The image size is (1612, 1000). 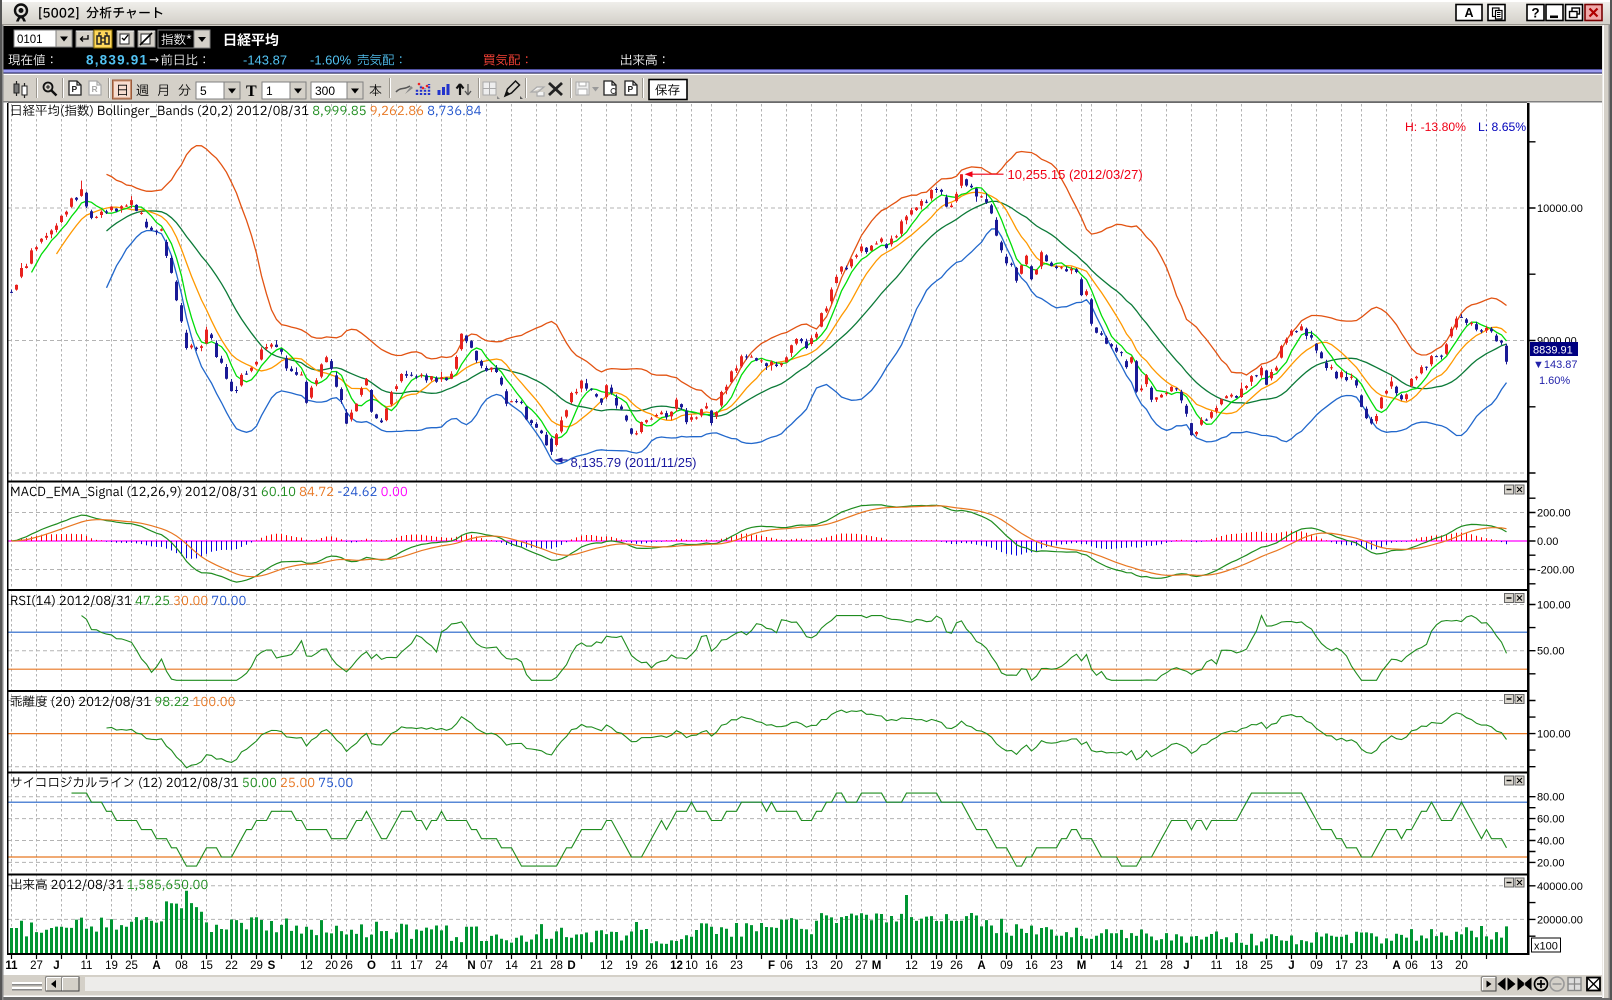 What do you see at coordinates (331, 60) in the screenshot?
I see `svg-text: -1.60%` at bounding box center [331, 60].